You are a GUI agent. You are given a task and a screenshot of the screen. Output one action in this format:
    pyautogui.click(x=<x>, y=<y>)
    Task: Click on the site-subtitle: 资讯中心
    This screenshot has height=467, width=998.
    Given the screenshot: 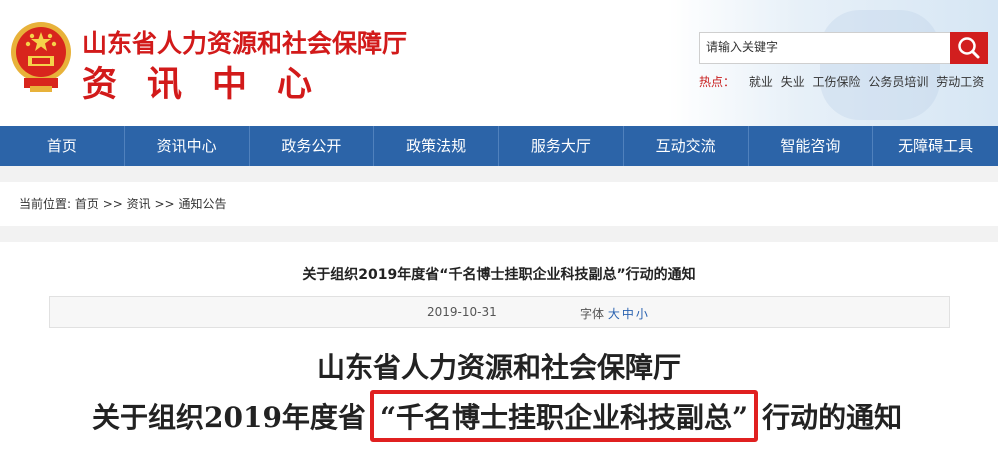 What is the action you would take?
    pyautogui.click(x=212, y=85)
    